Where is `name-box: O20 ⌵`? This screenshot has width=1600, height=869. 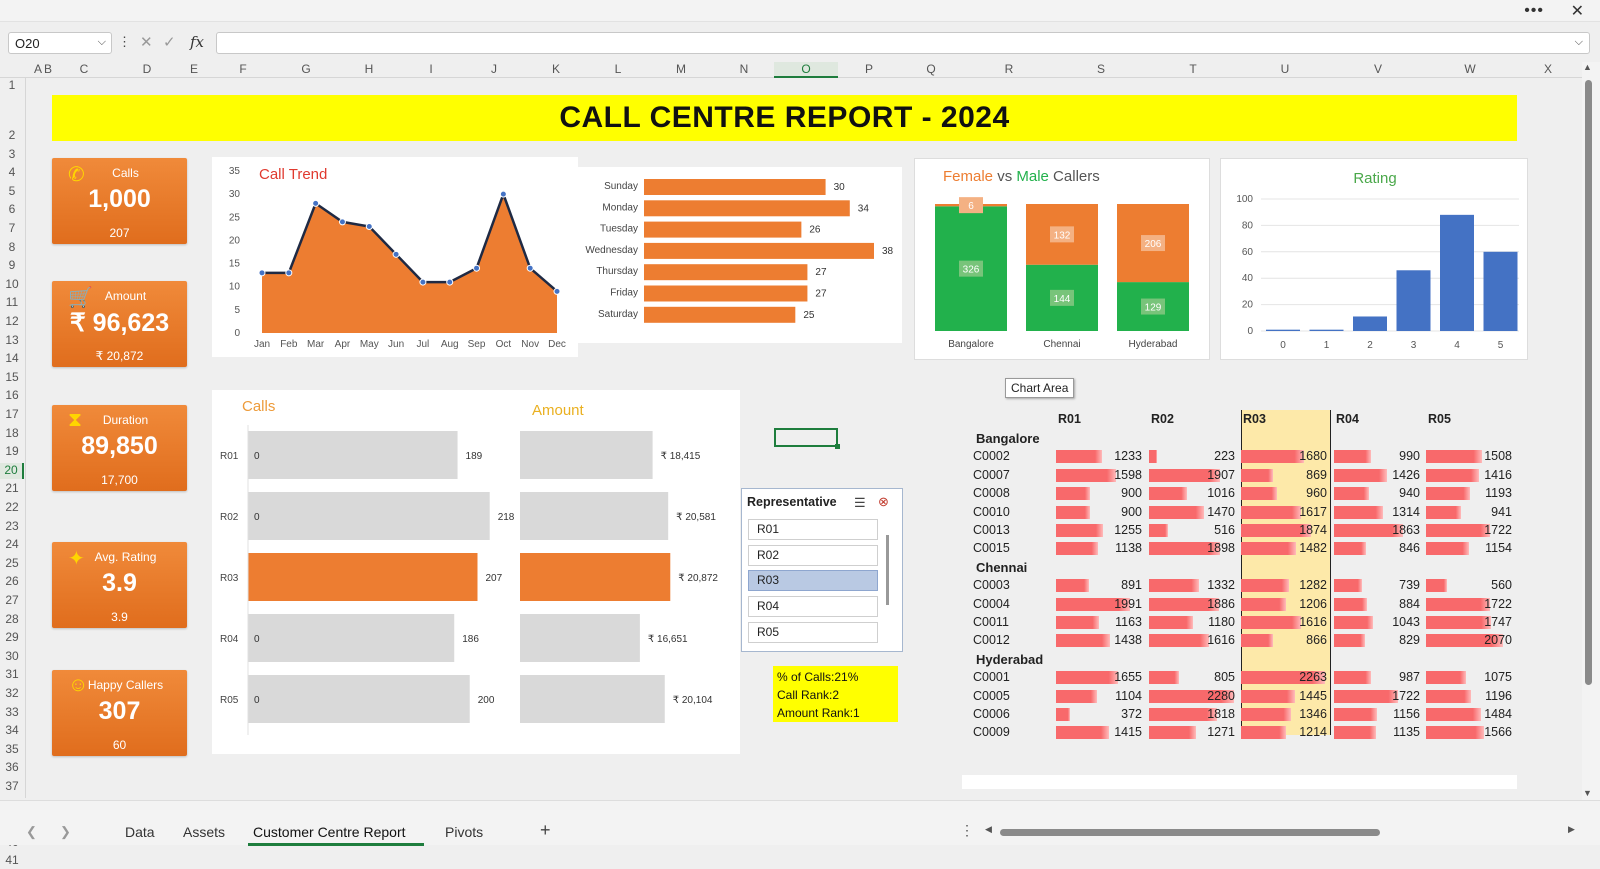 name-box: O20 ⌵ is located at coordinates (60, 43).